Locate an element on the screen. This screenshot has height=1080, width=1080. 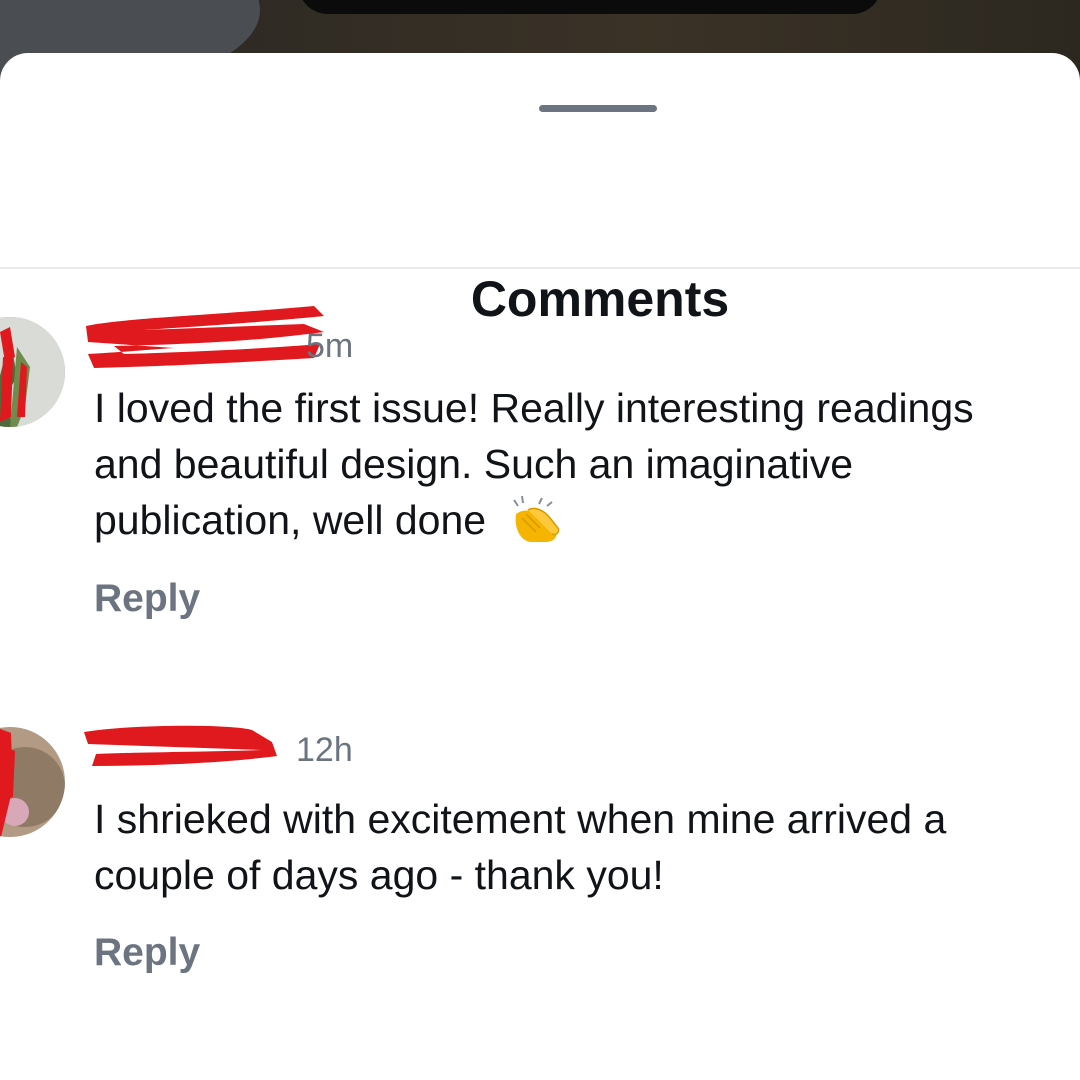
comment-meta: 5m is located at coordinates (289, 338).